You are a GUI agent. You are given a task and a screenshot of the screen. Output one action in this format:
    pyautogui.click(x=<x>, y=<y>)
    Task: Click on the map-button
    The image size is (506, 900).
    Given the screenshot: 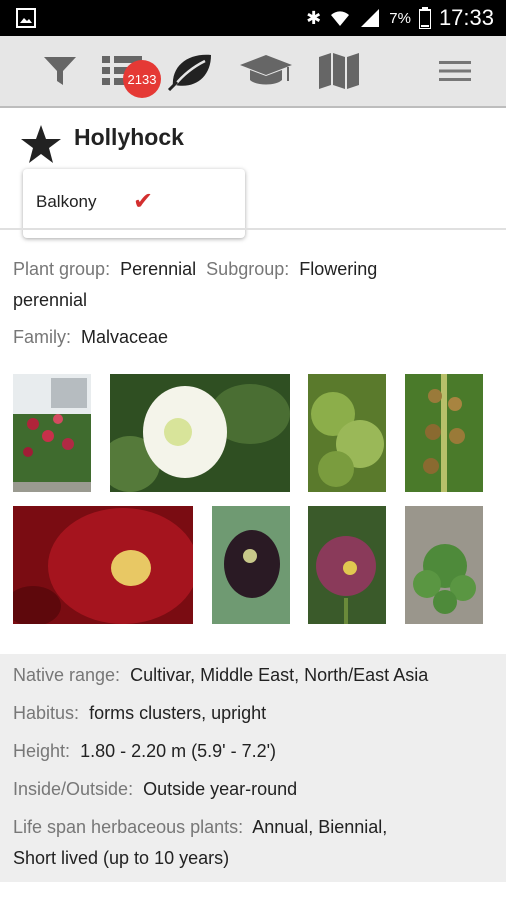 What is the action you would take?
    pyautogui.click(x=339, y=71)
    